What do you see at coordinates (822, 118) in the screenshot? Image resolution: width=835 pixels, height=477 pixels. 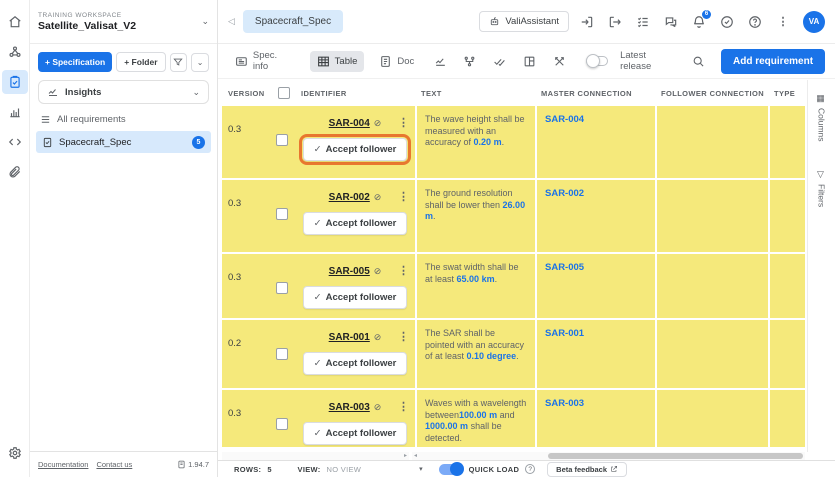 I see `columns-panel-button: ▦ Columns` at bounding box center [822, 118].